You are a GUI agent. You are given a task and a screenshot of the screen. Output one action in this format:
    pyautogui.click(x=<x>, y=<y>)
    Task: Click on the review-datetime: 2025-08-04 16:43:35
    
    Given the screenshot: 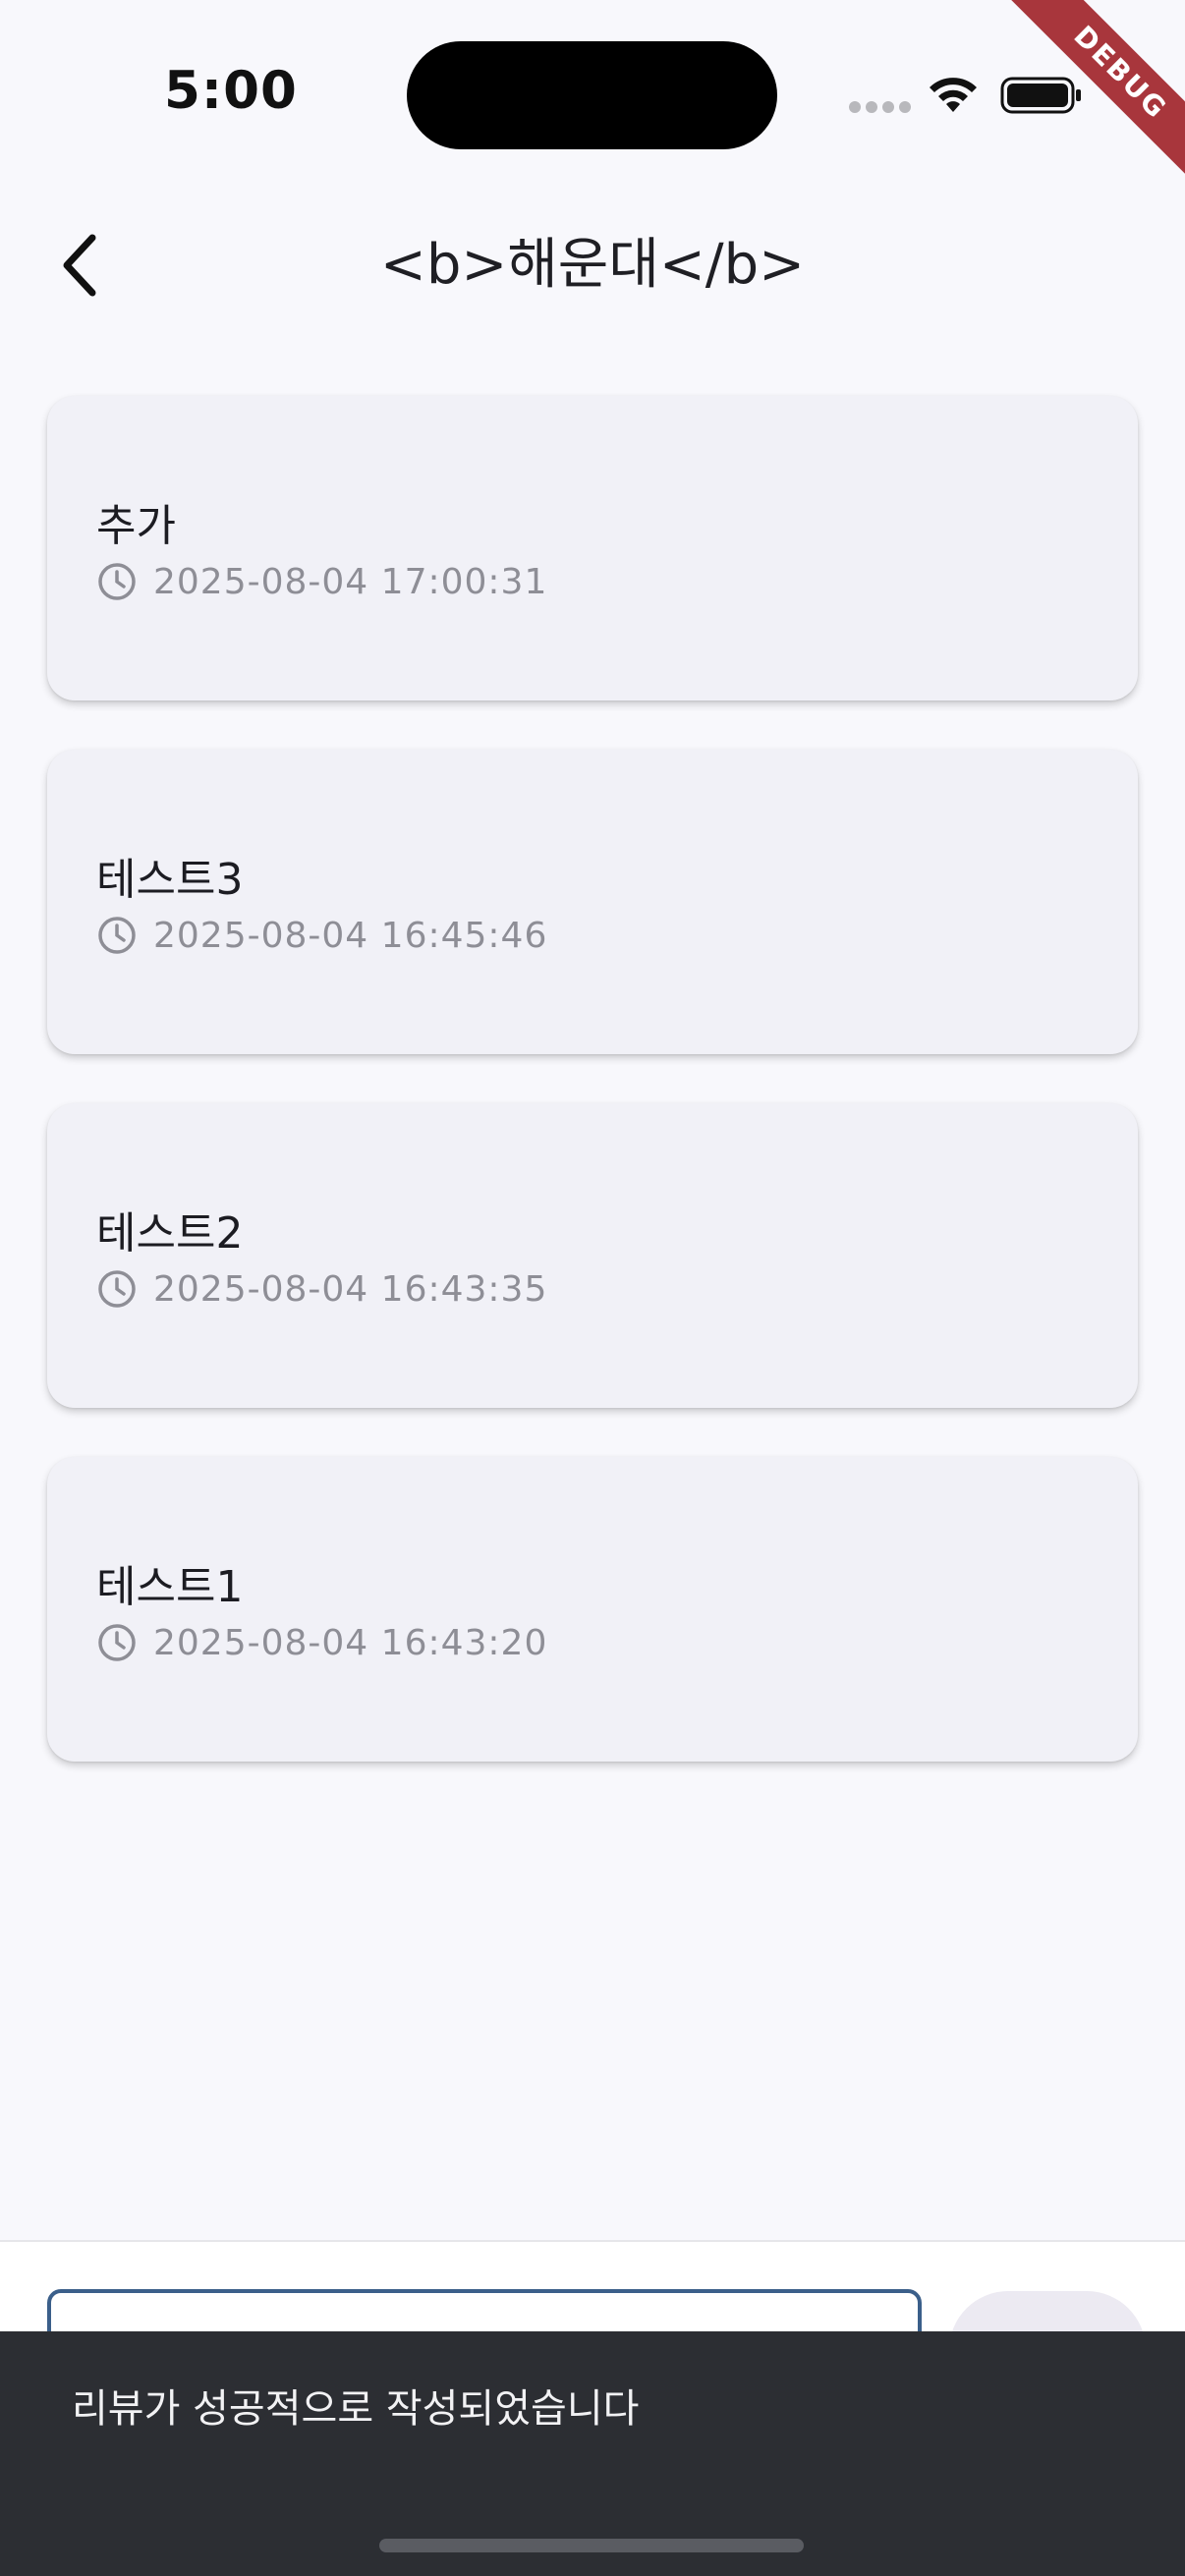 What is the action you would take?
    pyautogui.click(x=351, y=1289)
    